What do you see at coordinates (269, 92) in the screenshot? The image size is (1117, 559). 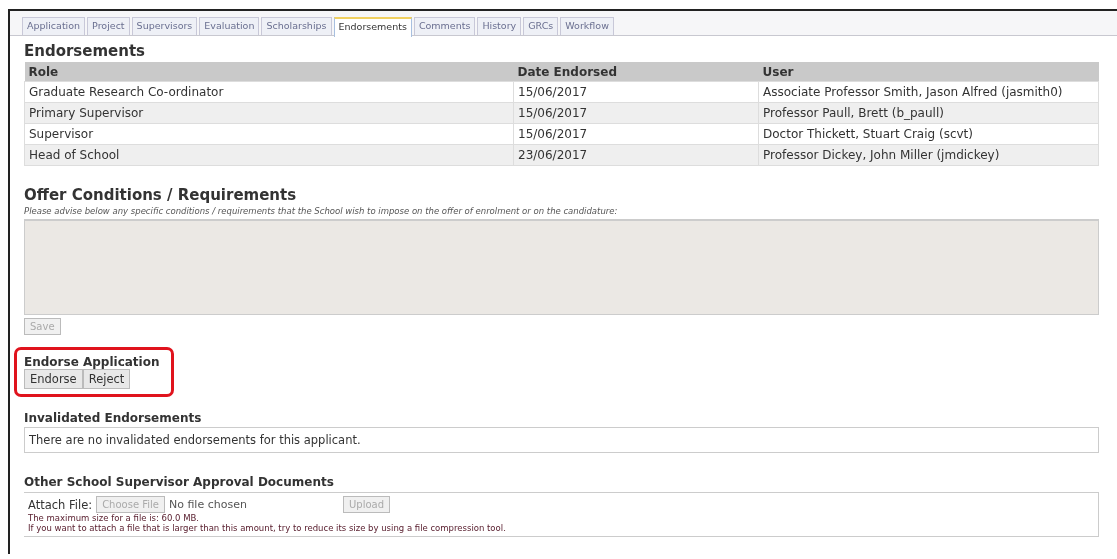 I see `table-cell: Graduate Research Co-ordinator` at bounding box center [269, 92].